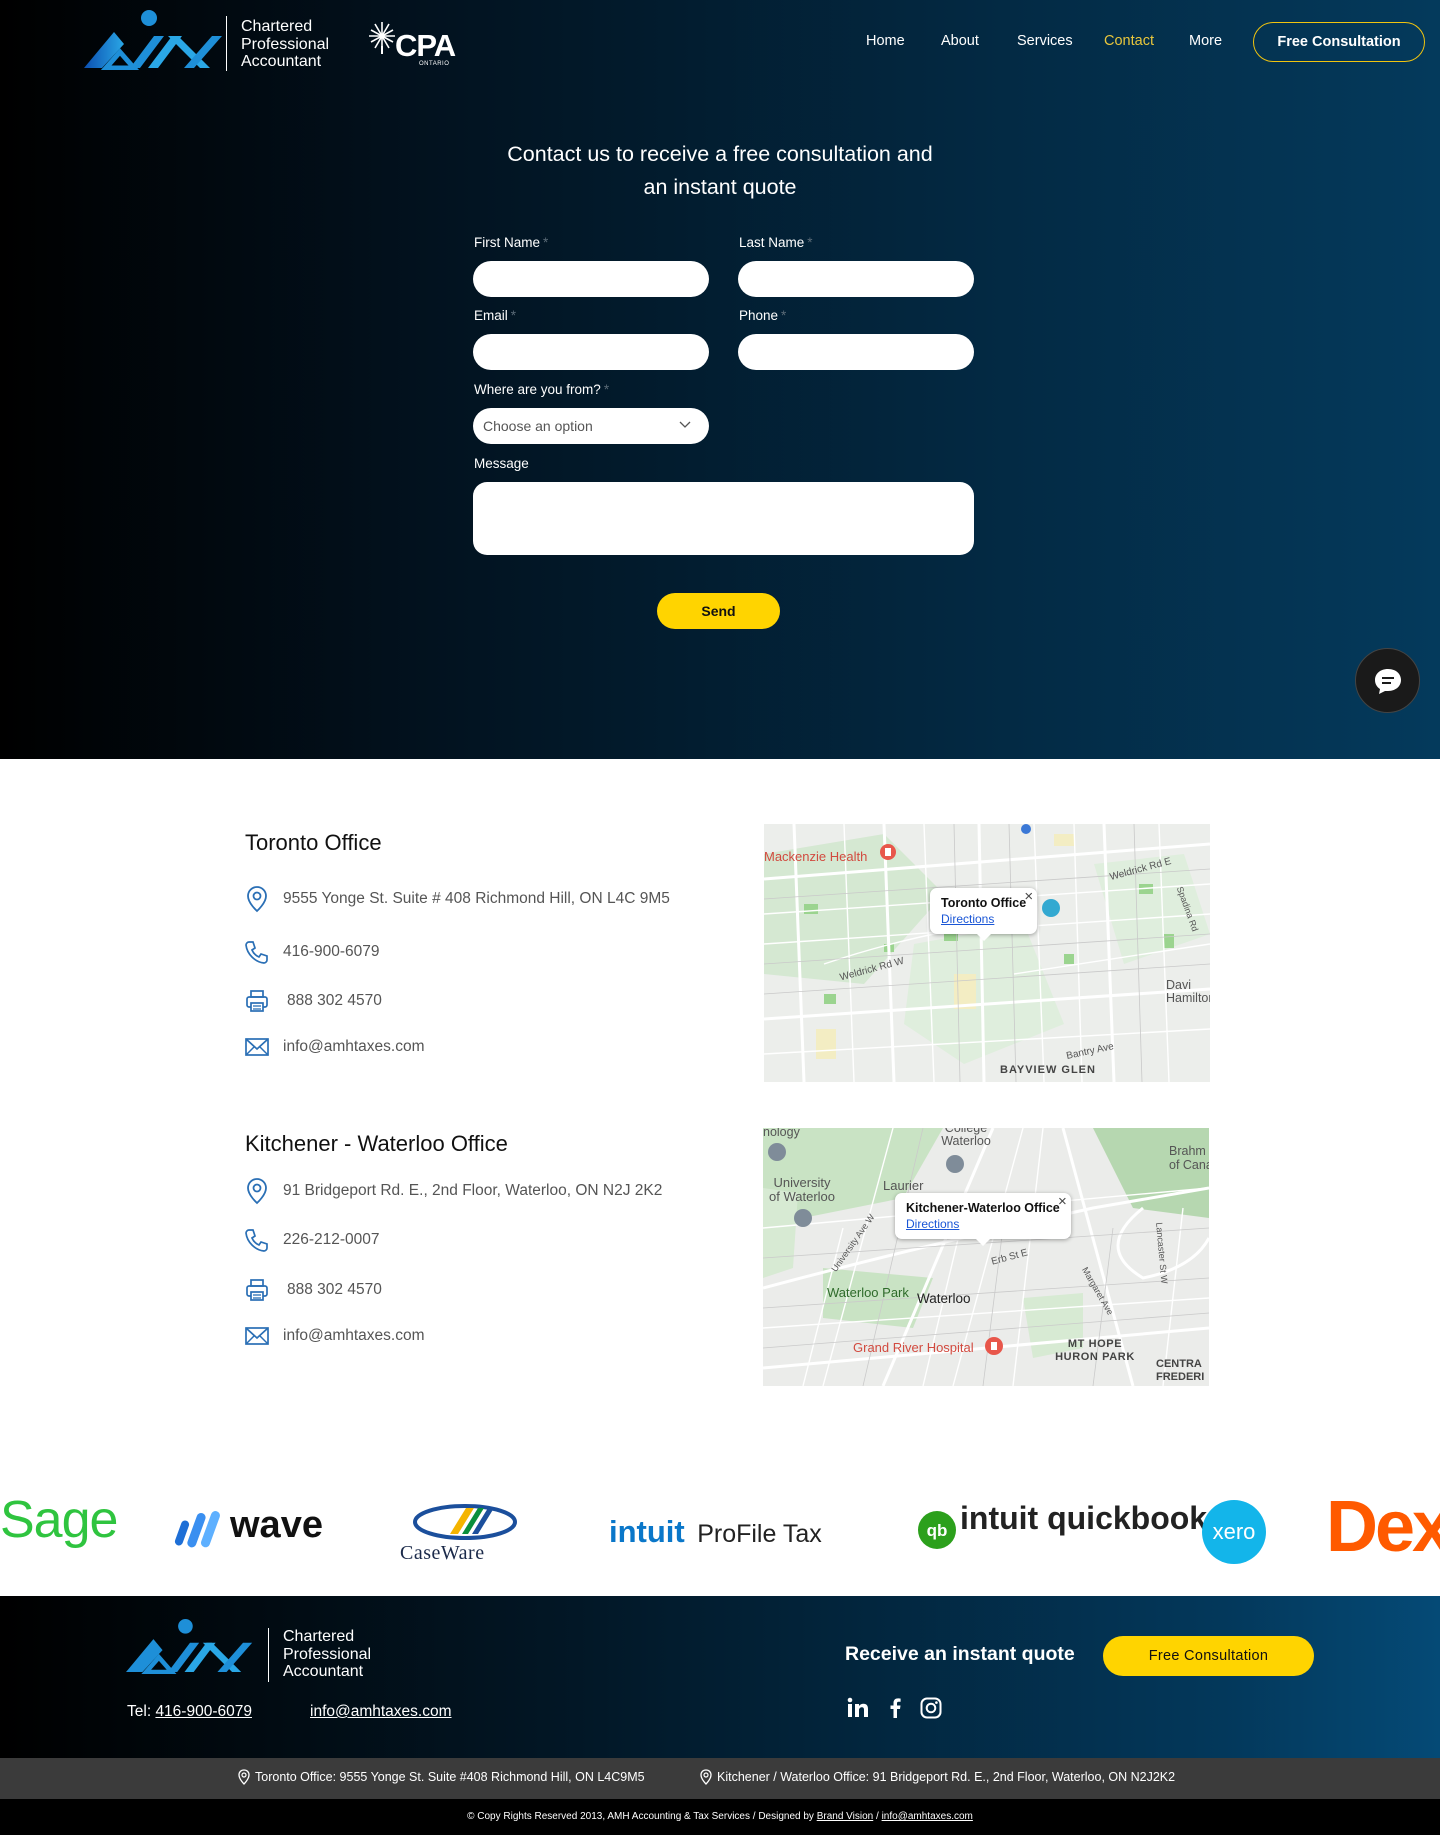  Describe the element at coordinates (381, 1712) in the screenshot. I see `footer-email-link: info@amhtaxes.com` at that location.